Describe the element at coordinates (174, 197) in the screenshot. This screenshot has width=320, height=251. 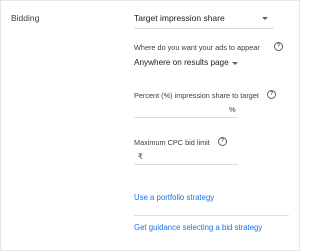
I see `portfolio-strategy-link: Use a portfolio strategy` at that location.